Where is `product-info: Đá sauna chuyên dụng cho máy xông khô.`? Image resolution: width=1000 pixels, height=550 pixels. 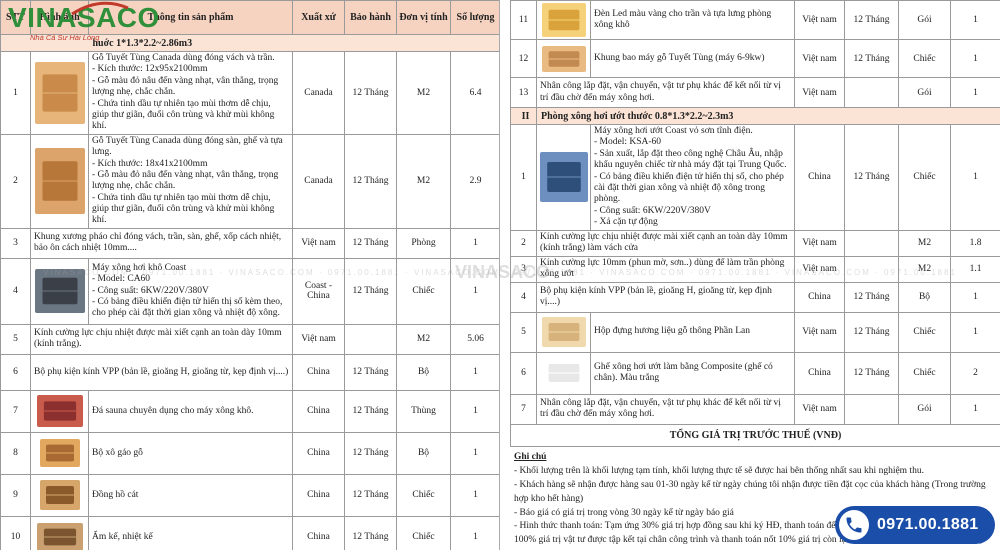
product-info: Đá sauna chuyên dụng cho máy xông khô. is located at coordinates (190, 411).